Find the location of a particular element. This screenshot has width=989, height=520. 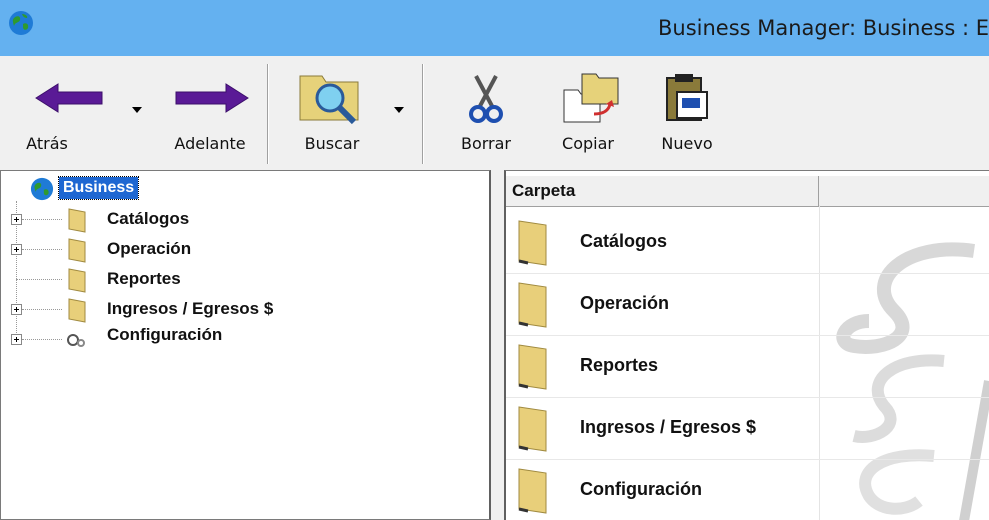

forward-button: Adelante is located at coordinates (210, 111).